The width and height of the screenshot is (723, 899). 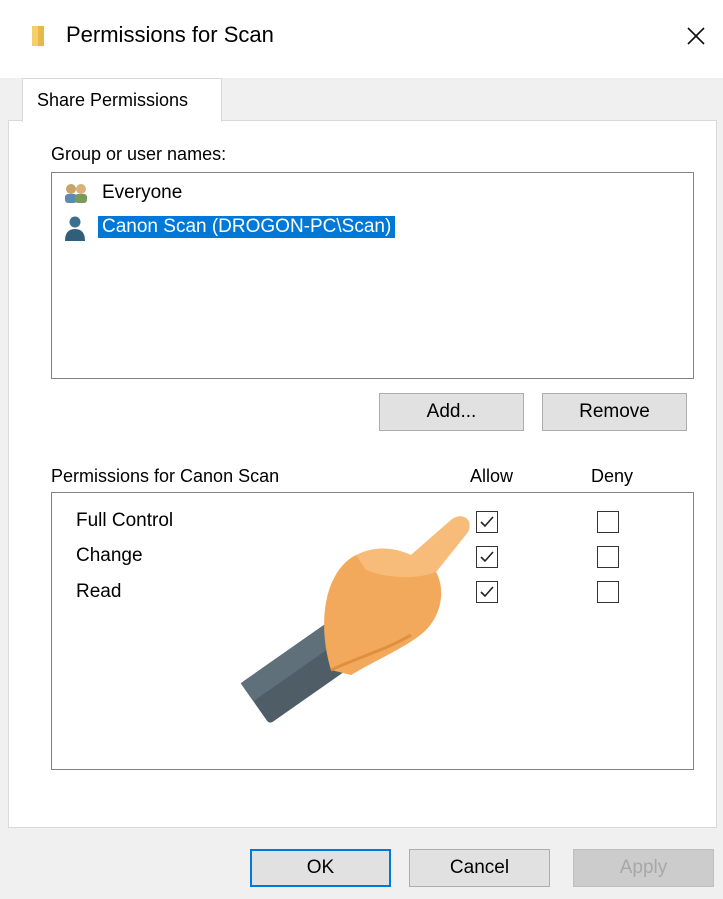 I want to click on user-icon, so click(x=75, y=228).